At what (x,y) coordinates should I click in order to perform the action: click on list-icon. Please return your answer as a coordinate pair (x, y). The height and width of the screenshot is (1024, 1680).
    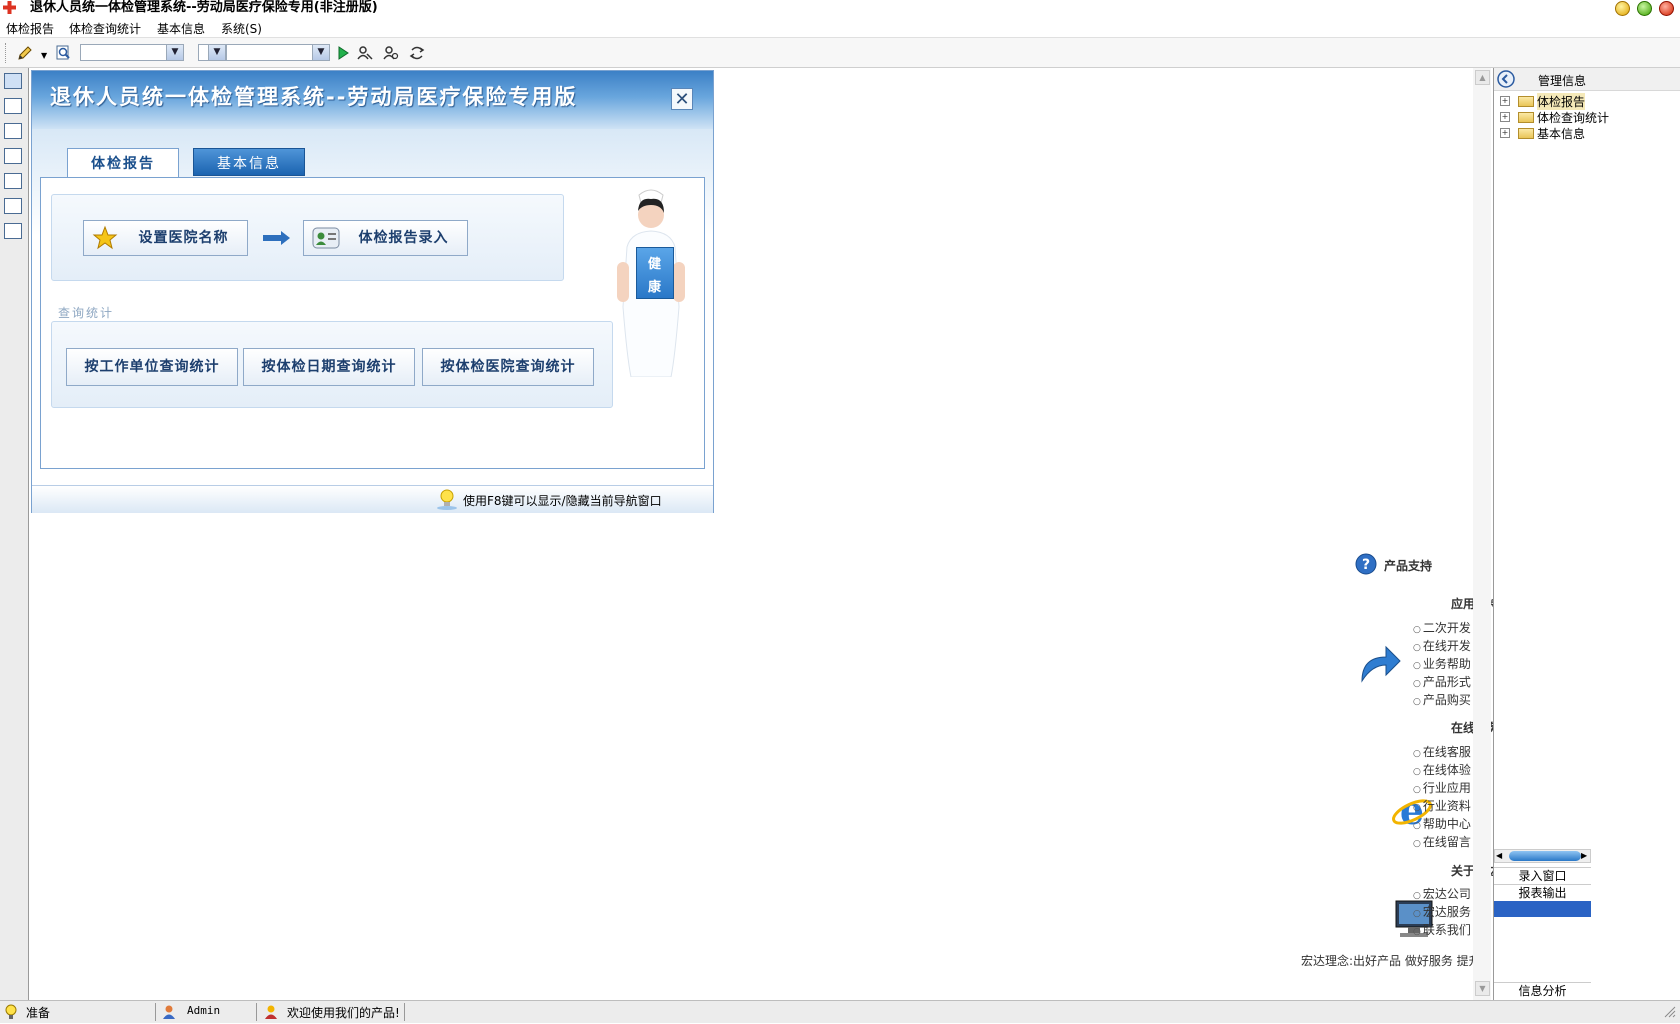
    Looking at the image, I should click on (13, 131).